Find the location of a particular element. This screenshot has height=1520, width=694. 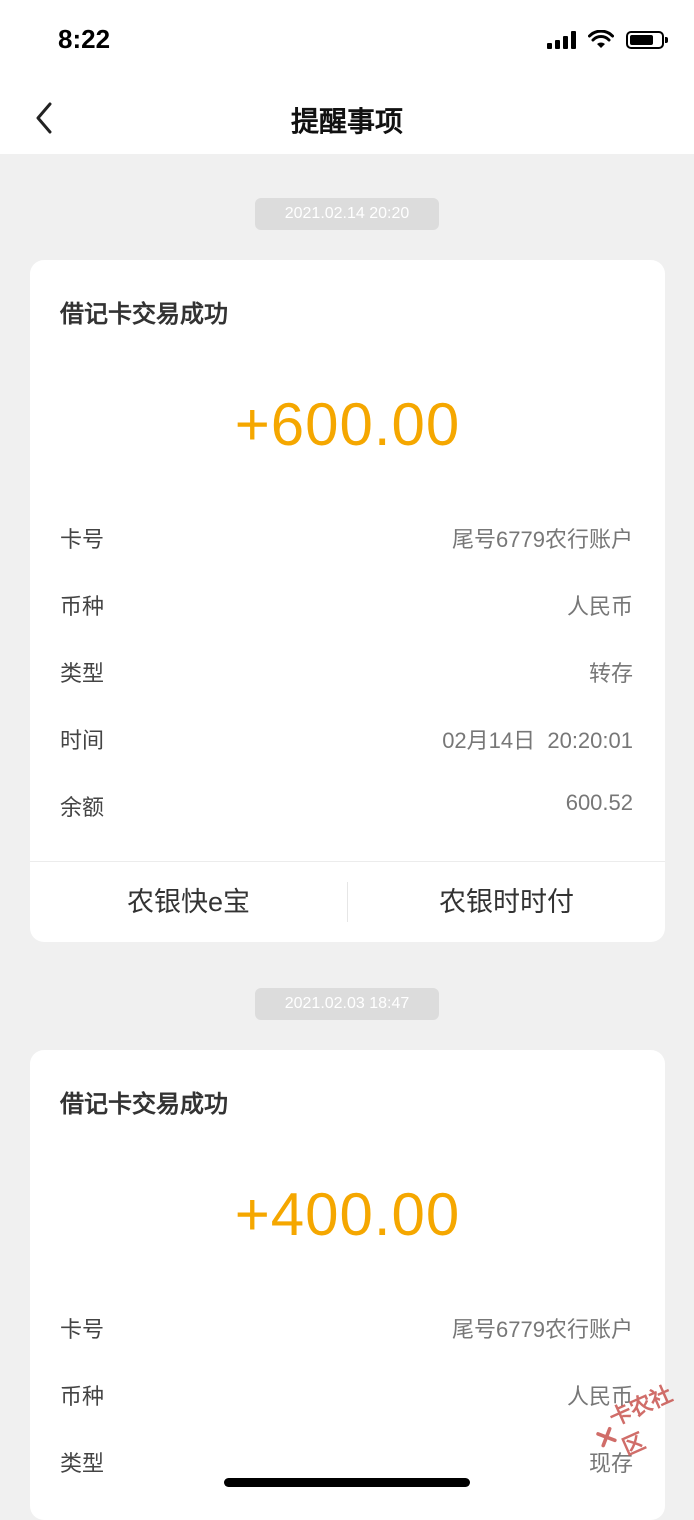

wifi-icon is located at coordinates (601, 39).